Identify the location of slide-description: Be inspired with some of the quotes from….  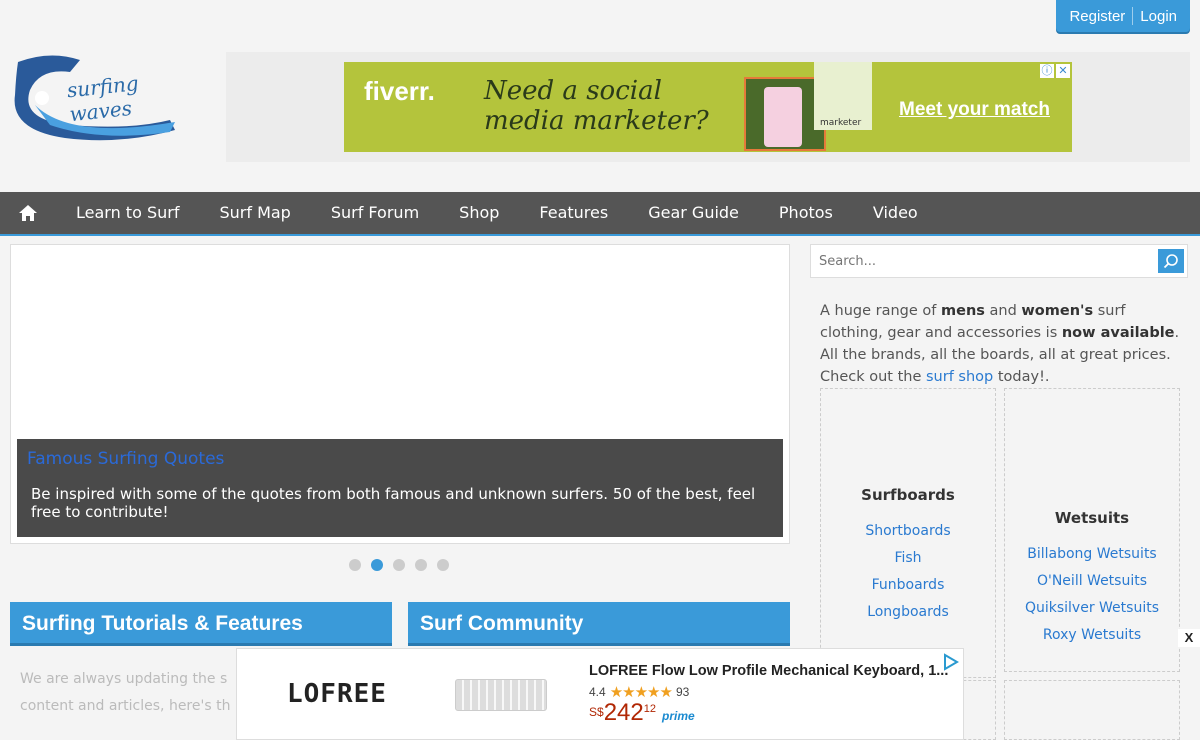
(393, 503).